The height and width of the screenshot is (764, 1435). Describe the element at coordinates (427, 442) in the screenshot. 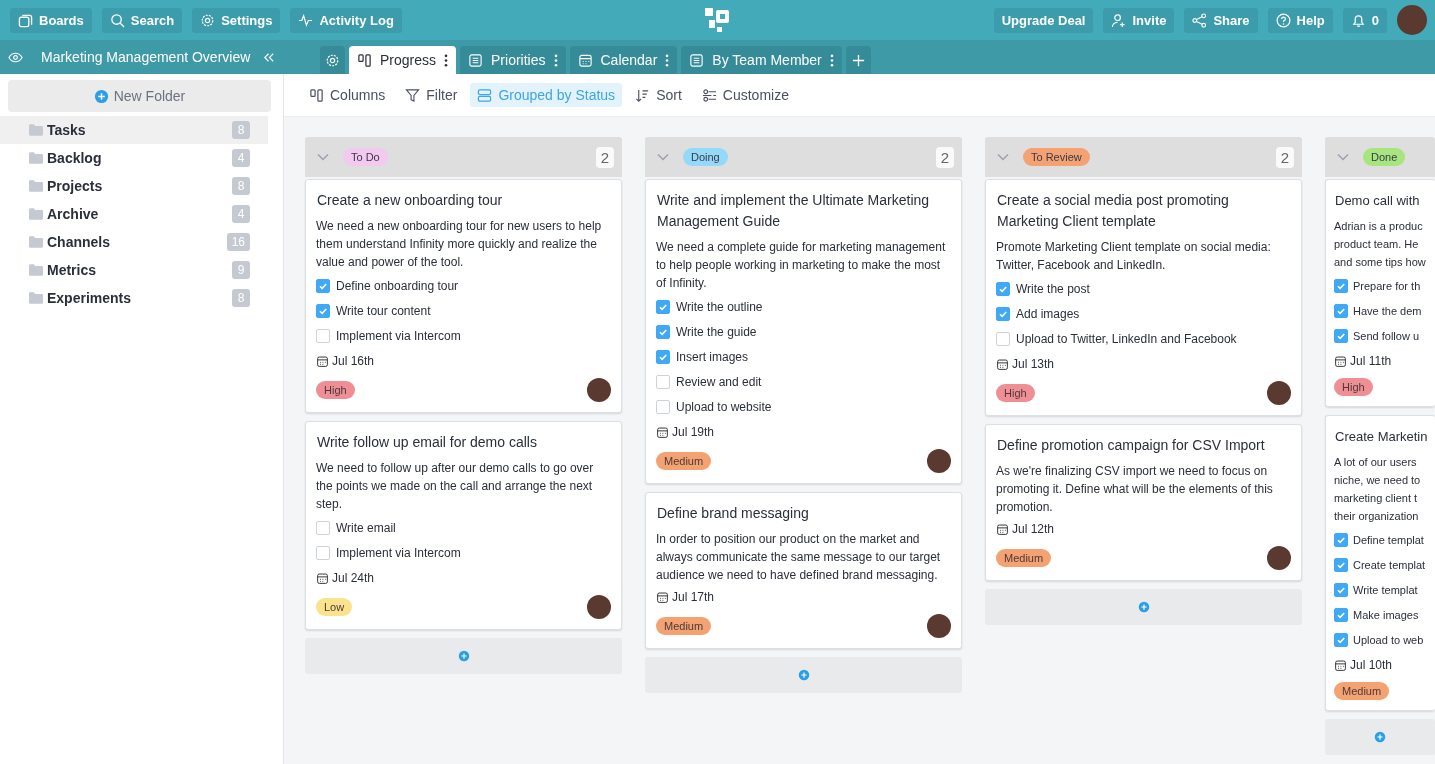

I see `card-title: Write follow up email for demo calls` at that location.